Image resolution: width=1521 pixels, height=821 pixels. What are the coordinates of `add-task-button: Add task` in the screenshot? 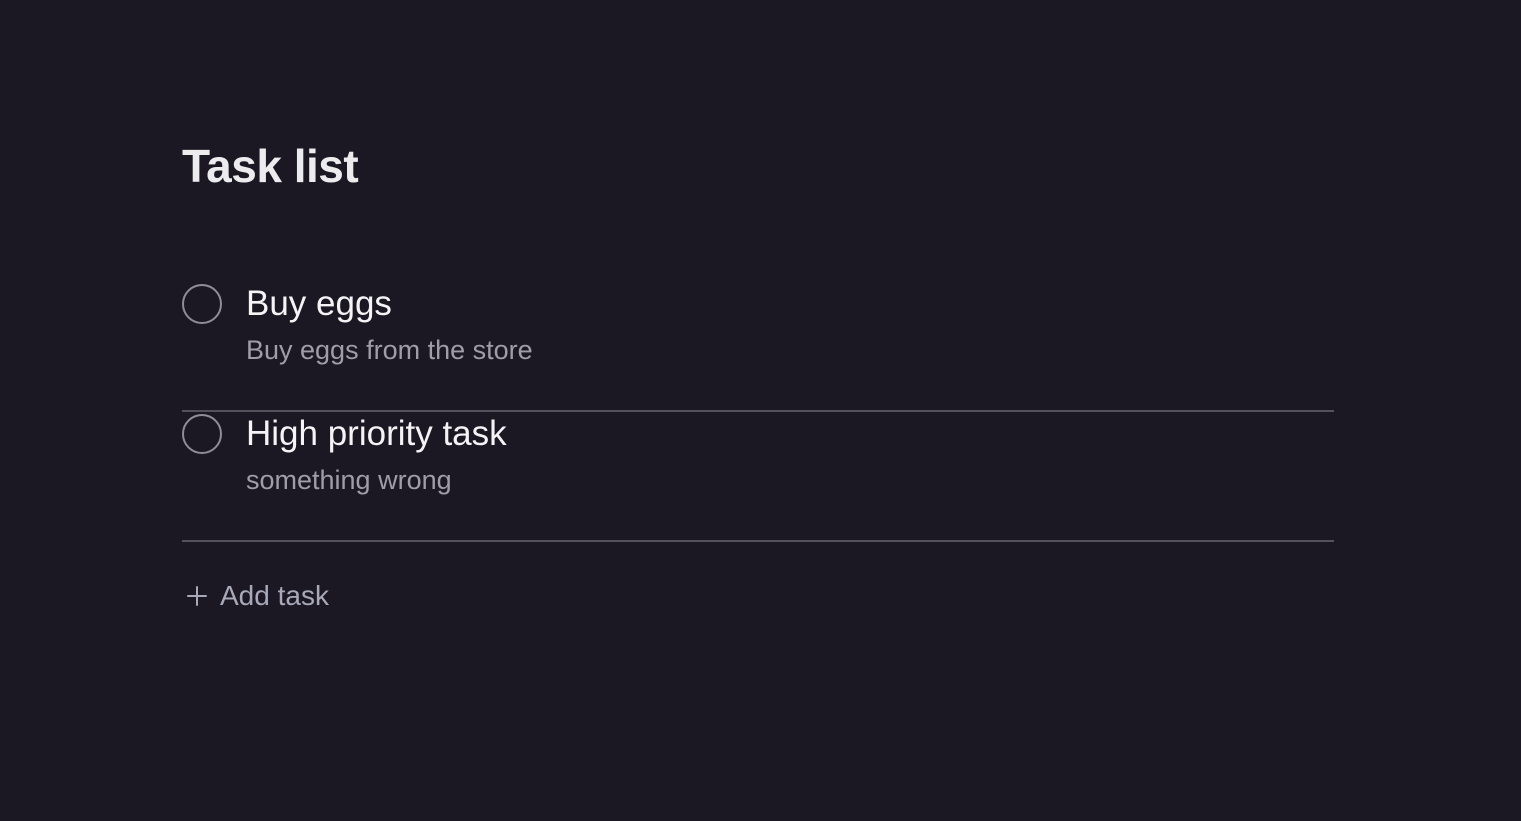 It's located at (258, 596).